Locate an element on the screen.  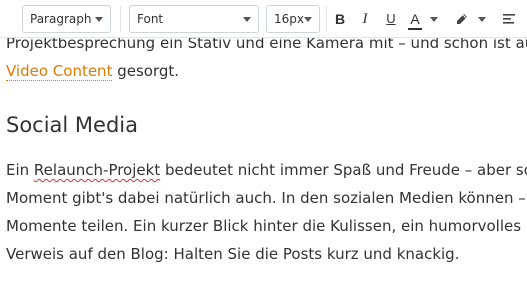
font-family-value: Font is located at coordinates (150, 19).